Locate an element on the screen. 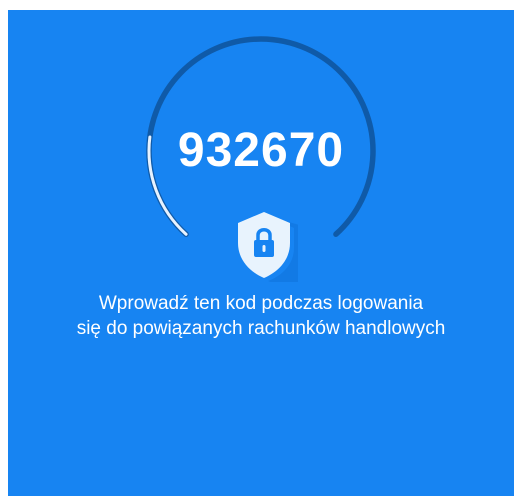 Image resolution: width=514 pixels, height=496 pixels. shield-lock-icon is located at coordinates (268, 247).